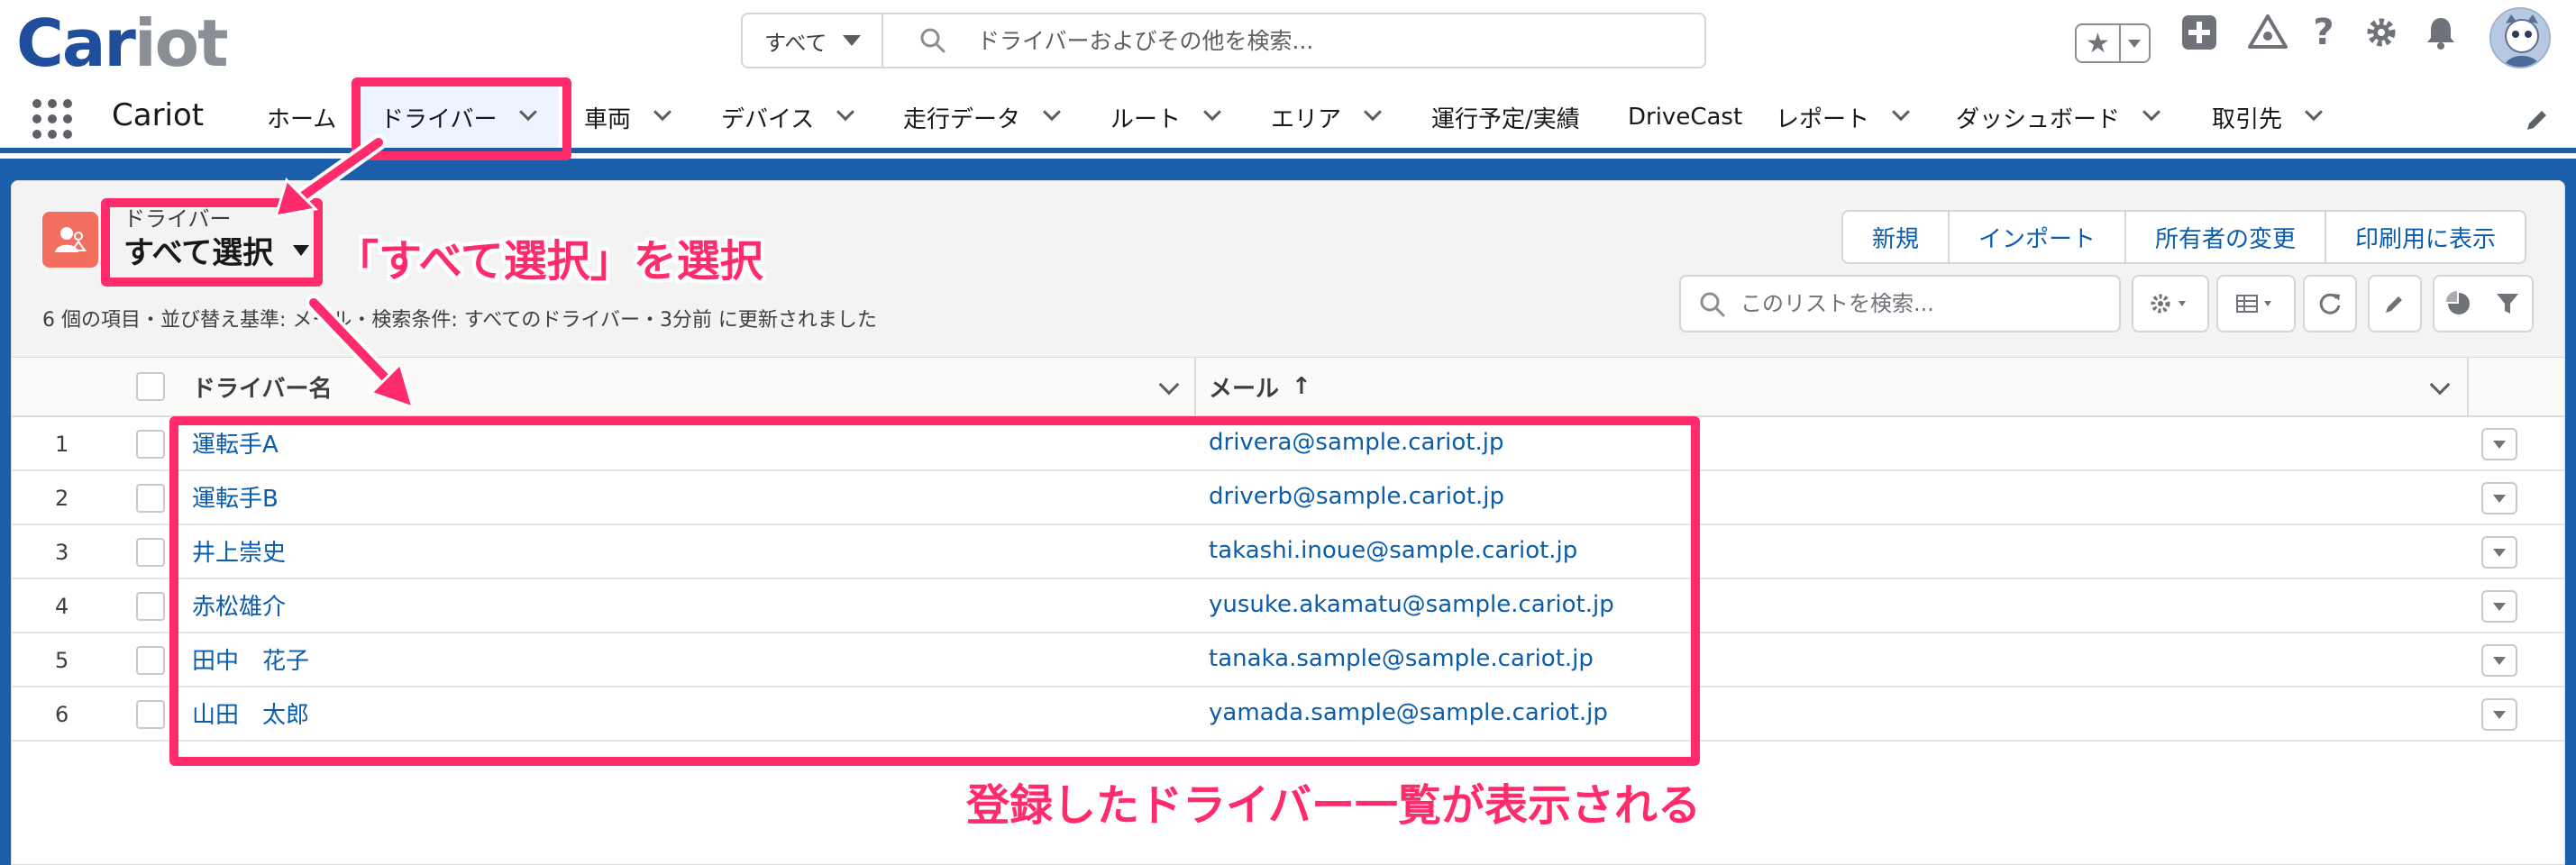 The width and height of the screenshot is (2576, 865). What do you see at coordinates (2039, 237) in the screenshot?
I see `import-button: インポート` at bounding box center [2039, 237].